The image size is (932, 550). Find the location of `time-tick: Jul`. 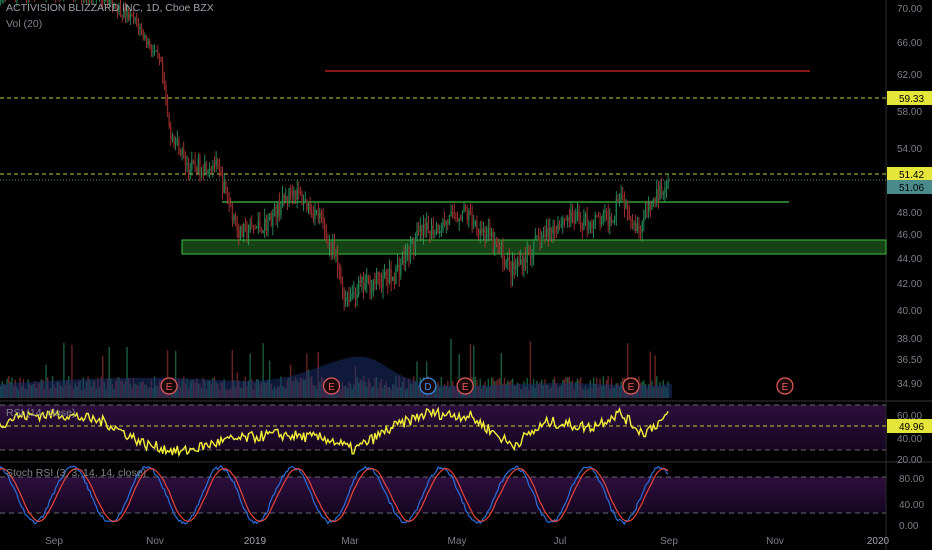

time-tick: Jul is located at coordinates (560, 541).